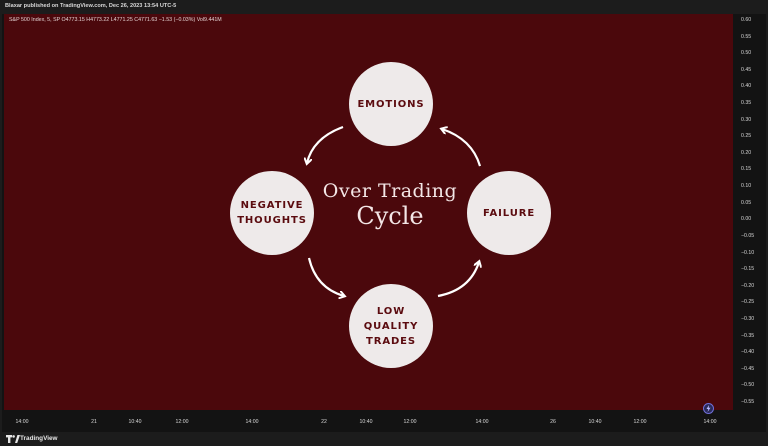 The height and width of the screenshot is (446, 768). Describe the element at coordinates (748, 318) in the screenshot. I see `price-tick: −0.30` at that location.